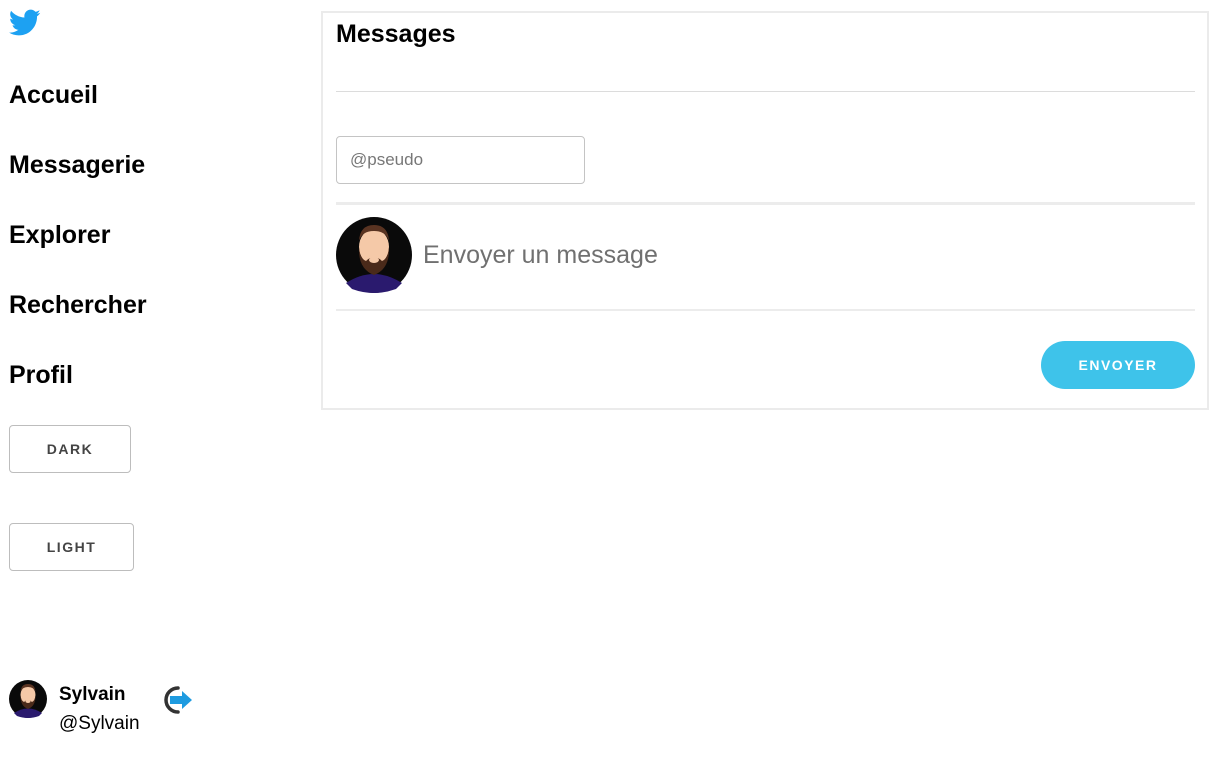  What do you see at coordinates (109, 710) in the screenshot?
I see `profile-card: Sylvain @Sylvain` at bounding box center [109, 710].